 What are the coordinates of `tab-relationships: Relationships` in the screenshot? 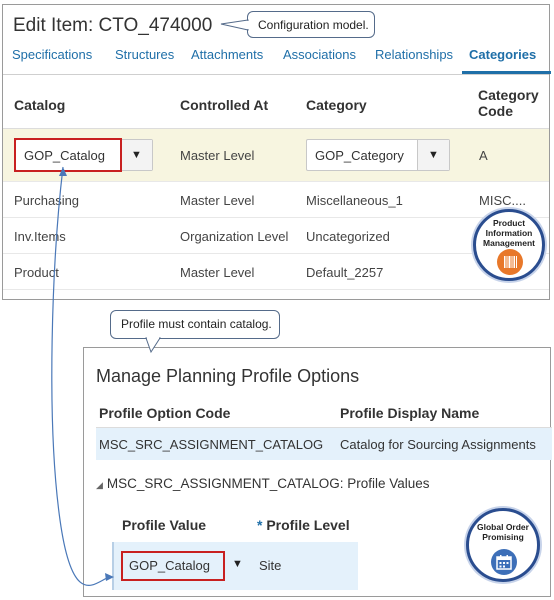 It's located at (414, 54).